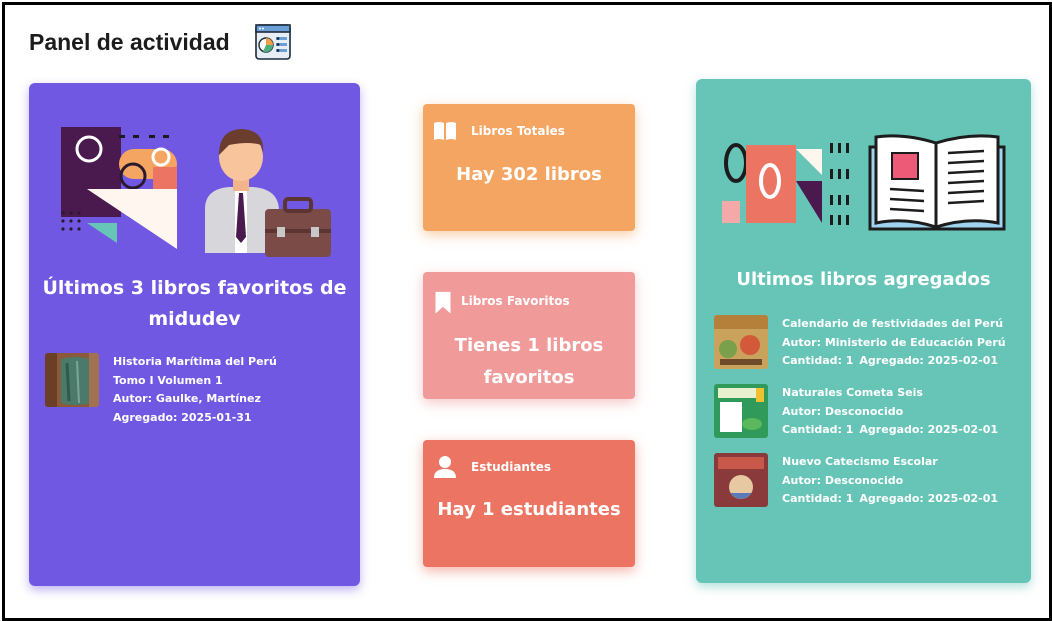 The width and height of the screenshot is (1052, 621). Describe the element at coordinates (443, 302) in the screenshot. I see `bookmark-icon` at that location.